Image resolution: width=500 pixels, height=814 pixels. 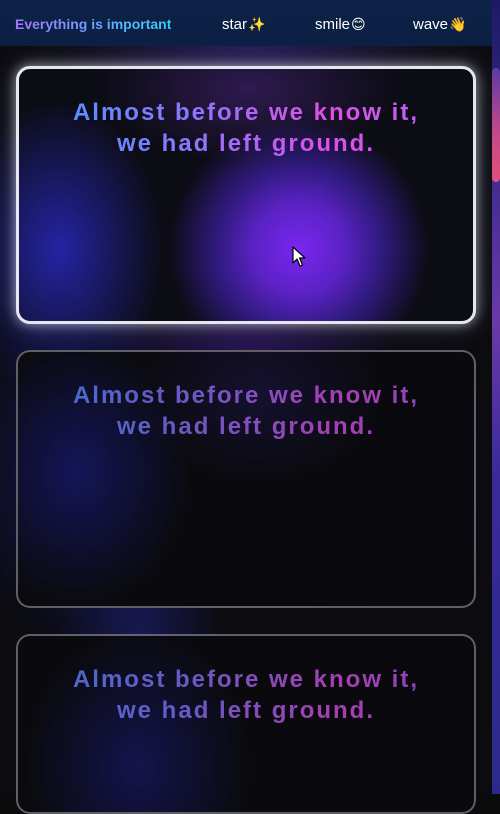 What do you see at coordinates (257, 24) in the screenshot?
I see `sparkles-icon: ✨` at bounding box center [257, 24].